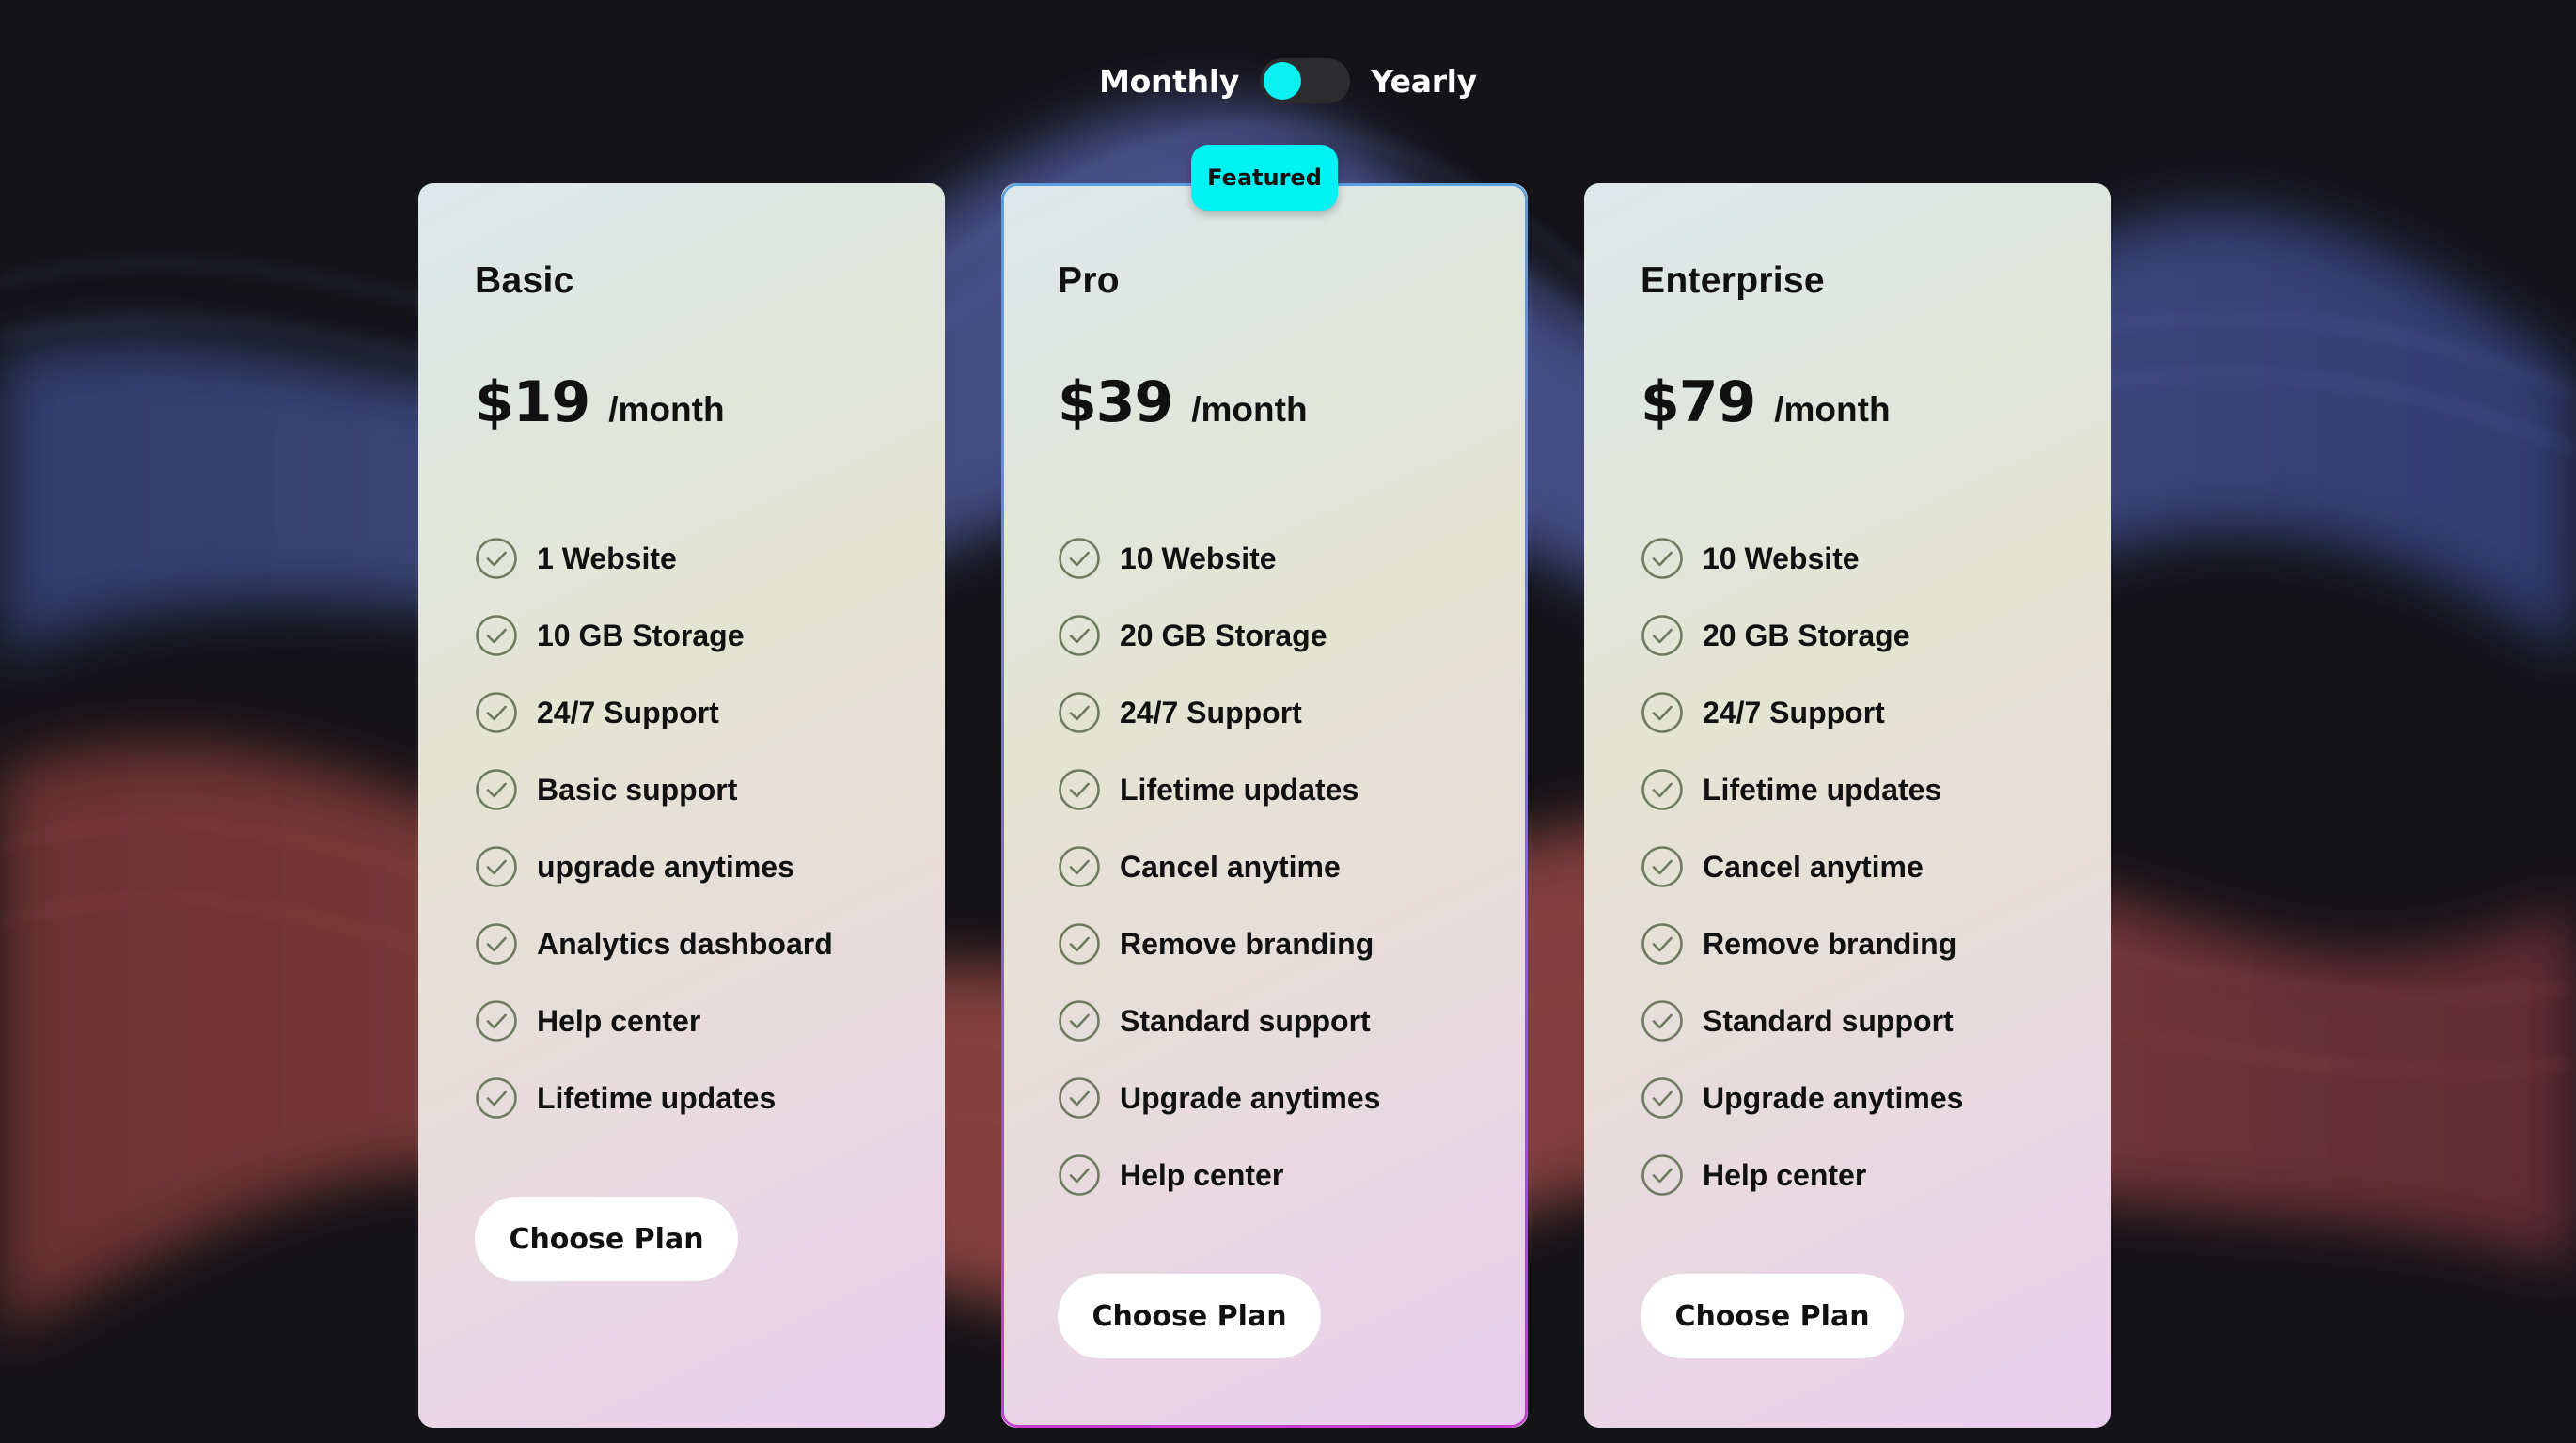  What do you see at coordinates (1698, 402) in the screenshot?
I see `plan-price: $79` at bounding box center [1698, 402].